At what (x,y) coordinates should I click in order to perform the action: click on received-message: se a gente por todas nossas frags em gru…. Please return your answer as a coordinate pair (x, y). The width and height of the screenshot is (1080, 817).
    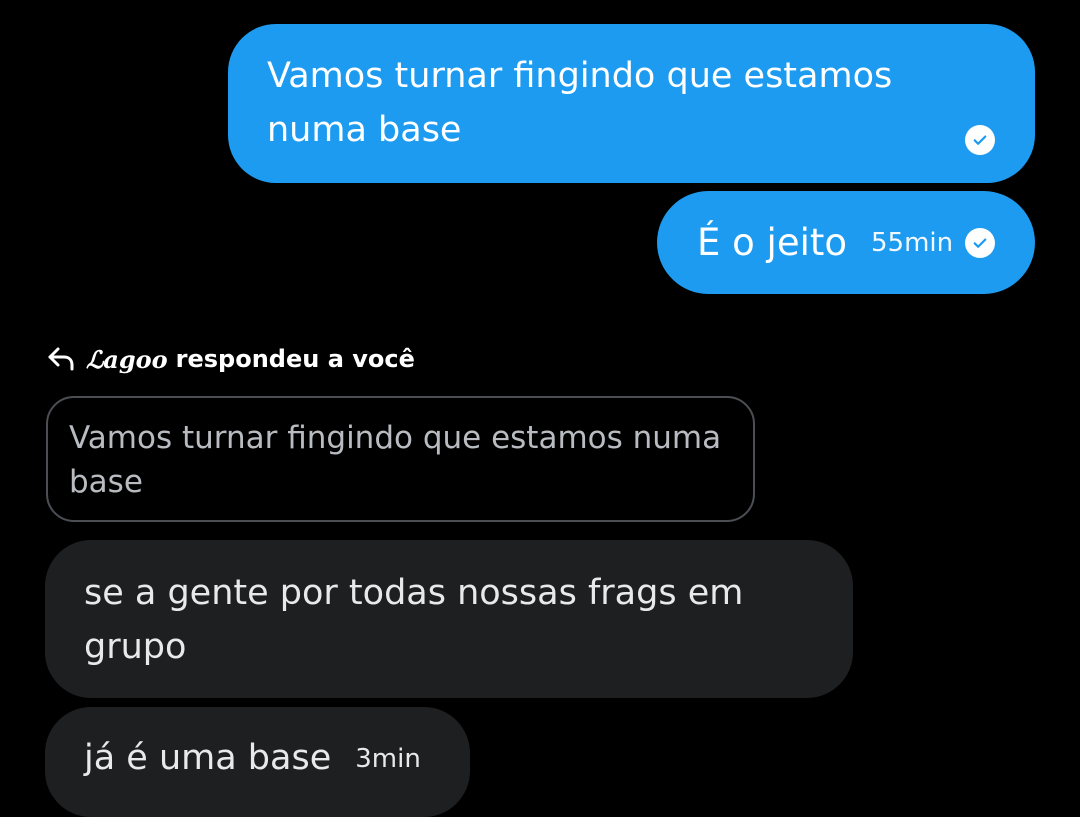
    Looking at the image, I should click on (449, 619).